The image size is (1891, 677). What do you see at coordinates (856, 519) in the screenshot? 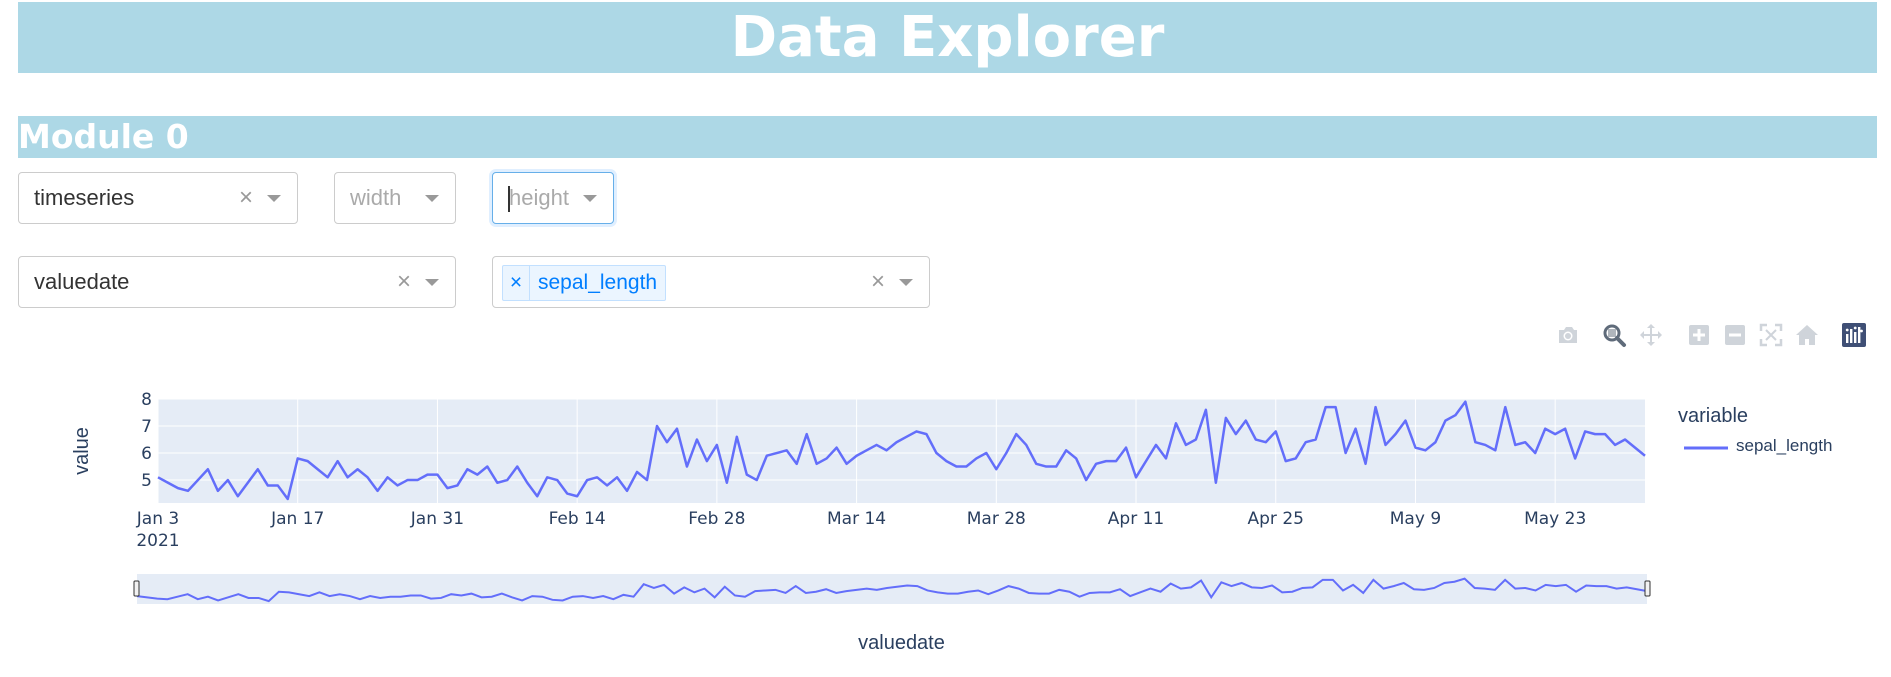
I see `x-tick-label: Mar 14` at bounding box center [856, 519].